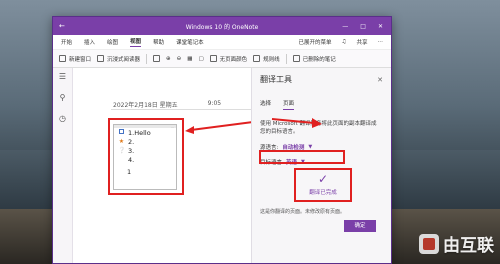  What do you see at coordinates (75, 59) in the screenshot?
I see `new-window-button: 新建窗口` at bounding box center [75, 59].